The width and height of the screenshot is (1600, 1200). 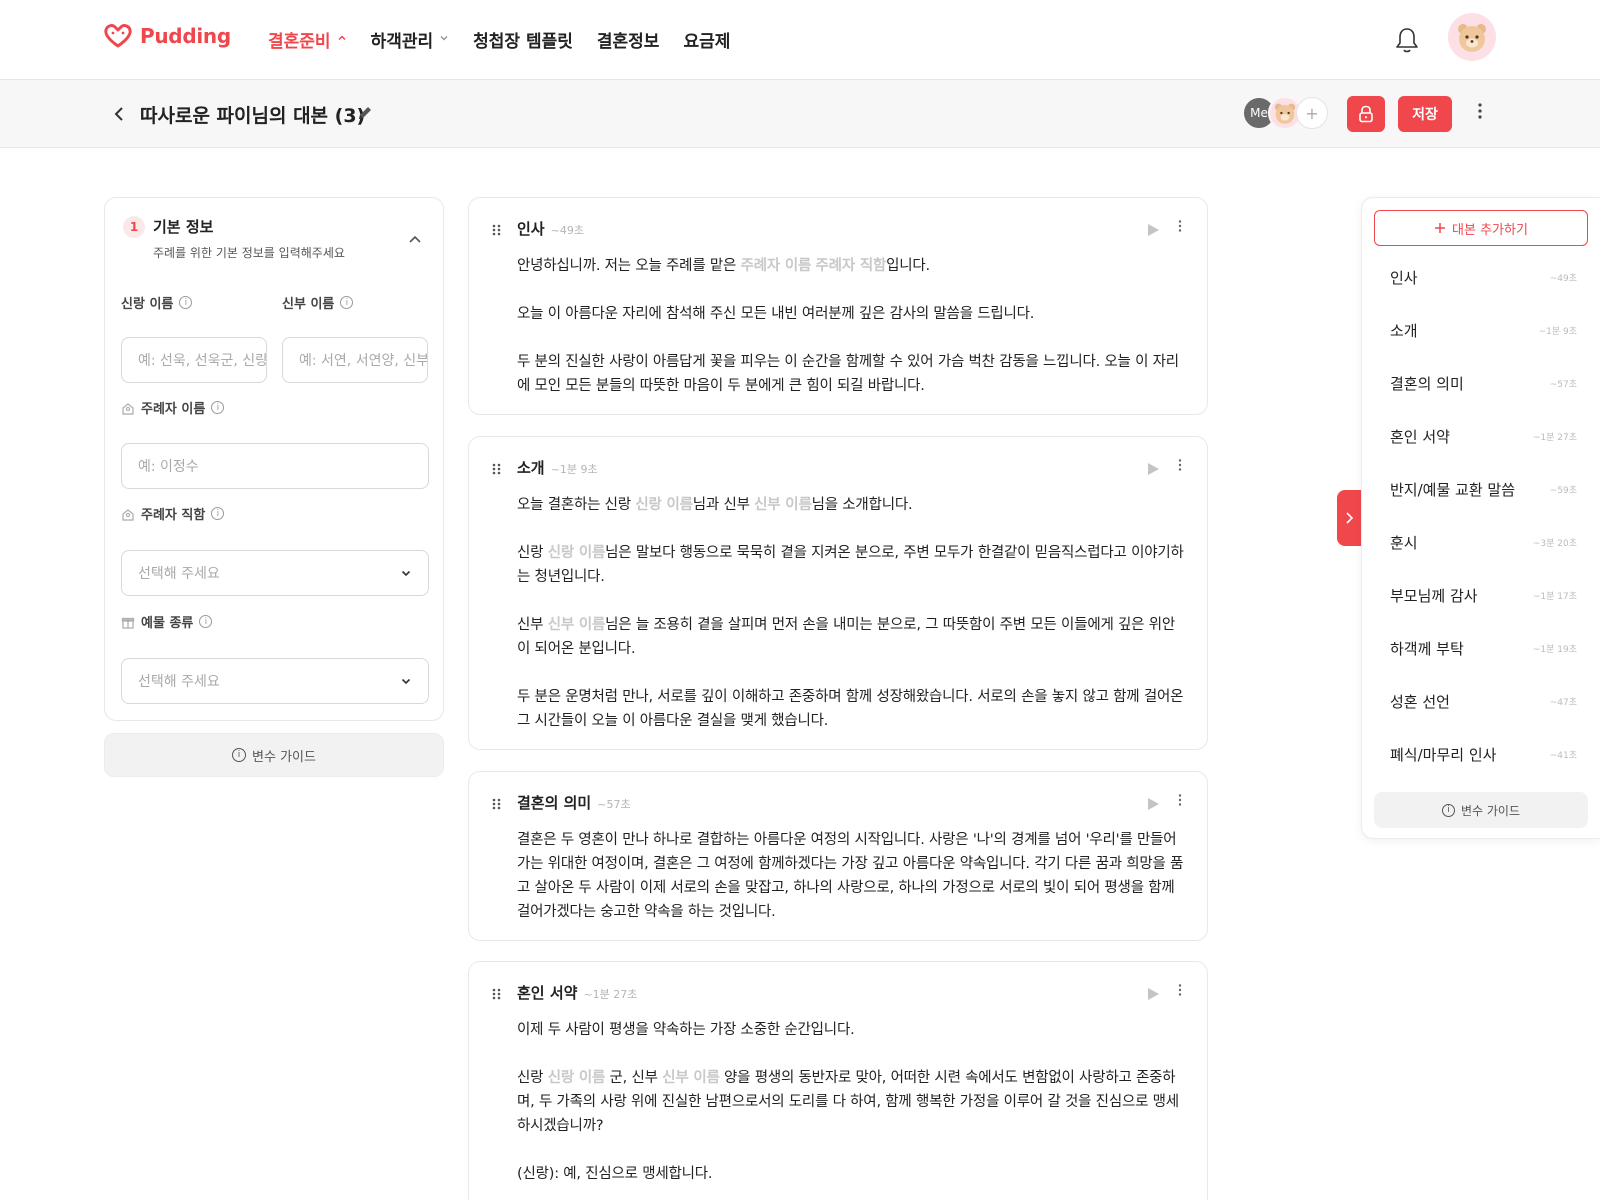 I want to click on variable-chip: 주례자 직함, so click(x=851, y=266).